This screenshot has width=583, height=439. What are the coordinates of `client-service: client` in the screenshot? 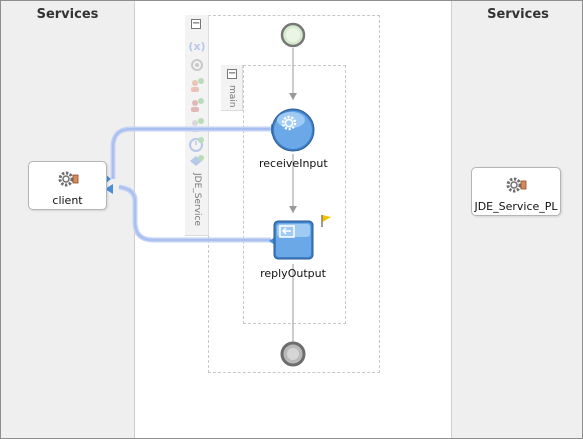 It's located at (67, 185).